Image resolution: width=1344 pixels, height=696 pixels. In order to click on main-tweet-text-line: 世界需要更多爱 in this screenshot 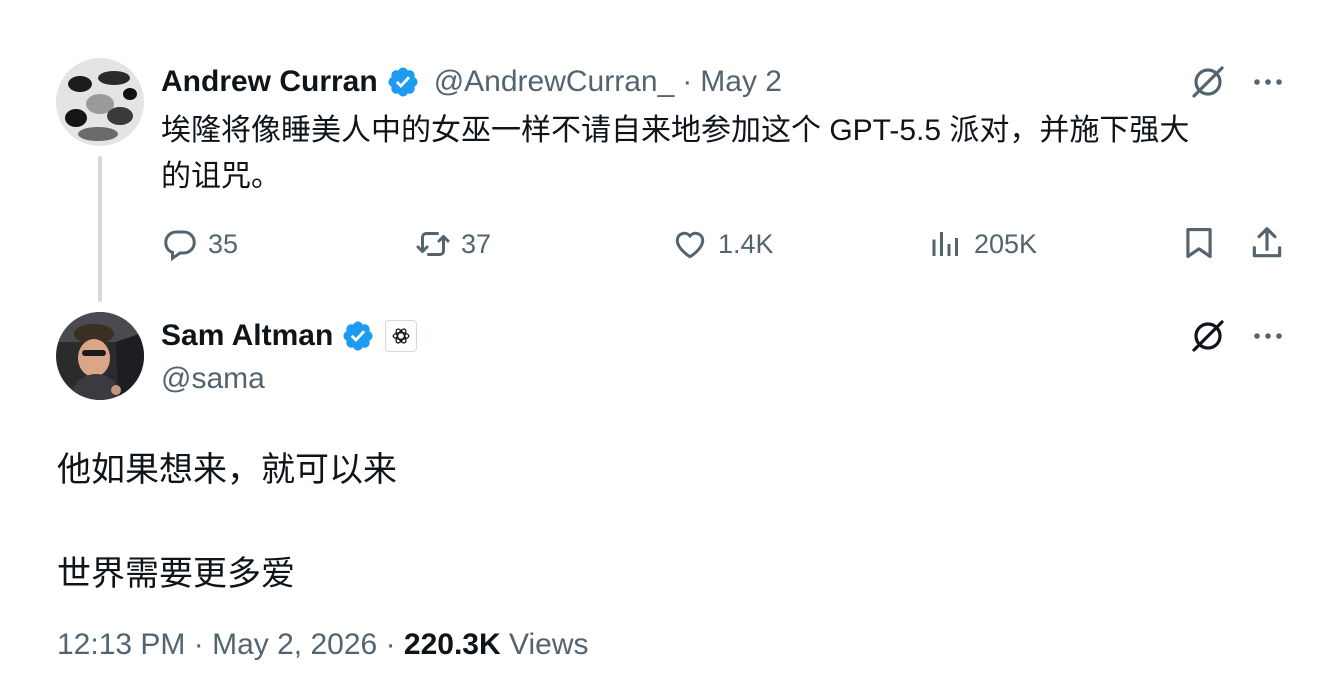, I will do `click(176, 574)`.